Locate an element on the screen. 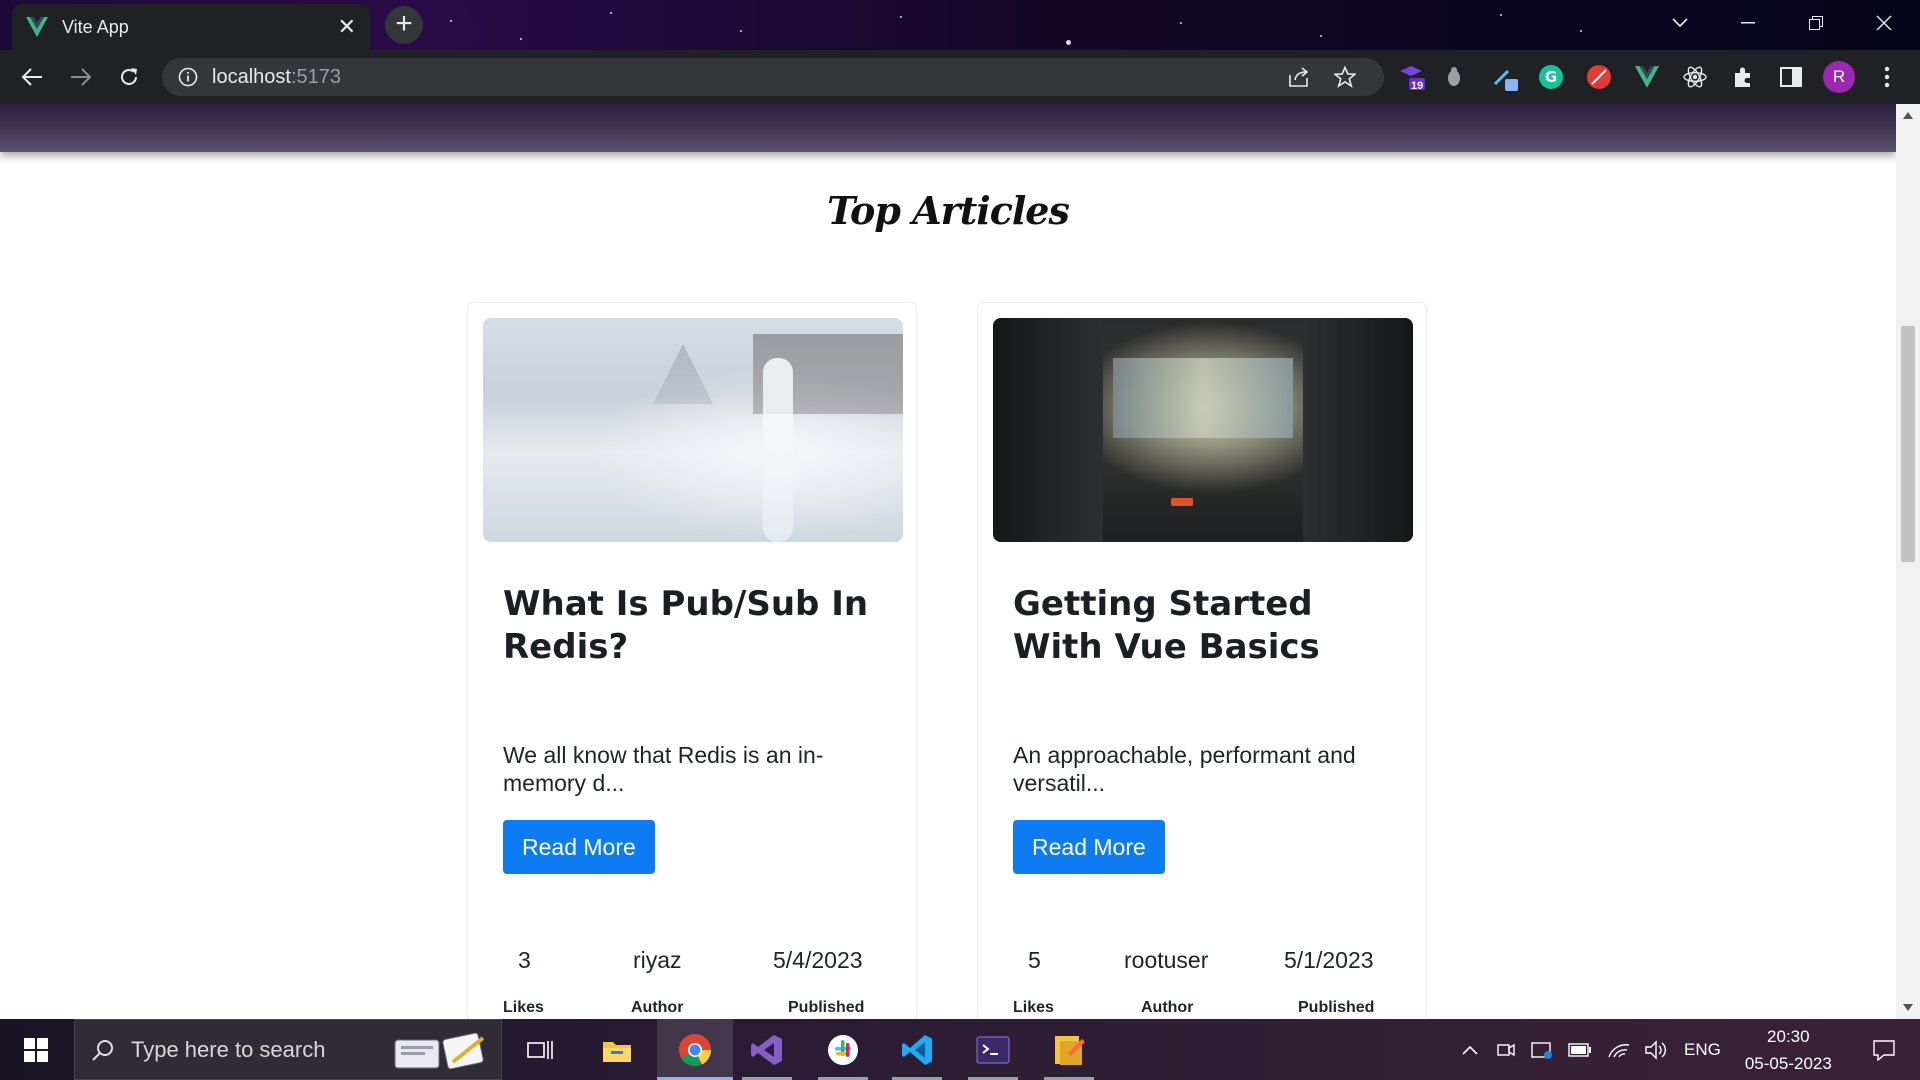  scroll-down-arrow-icon is located at coordinates (1908, 1007).